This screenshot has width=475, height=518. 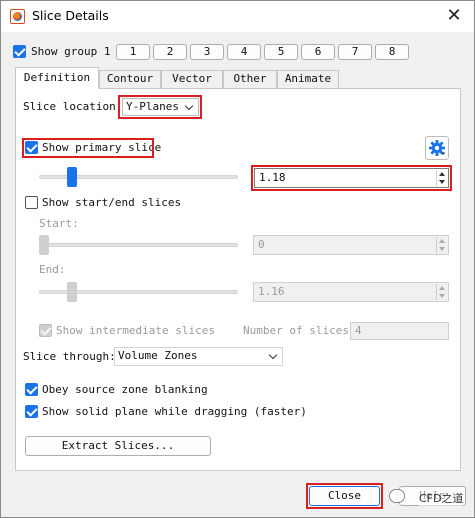 I want to click on tab-vector: Vector, so click(x=192, y=79).